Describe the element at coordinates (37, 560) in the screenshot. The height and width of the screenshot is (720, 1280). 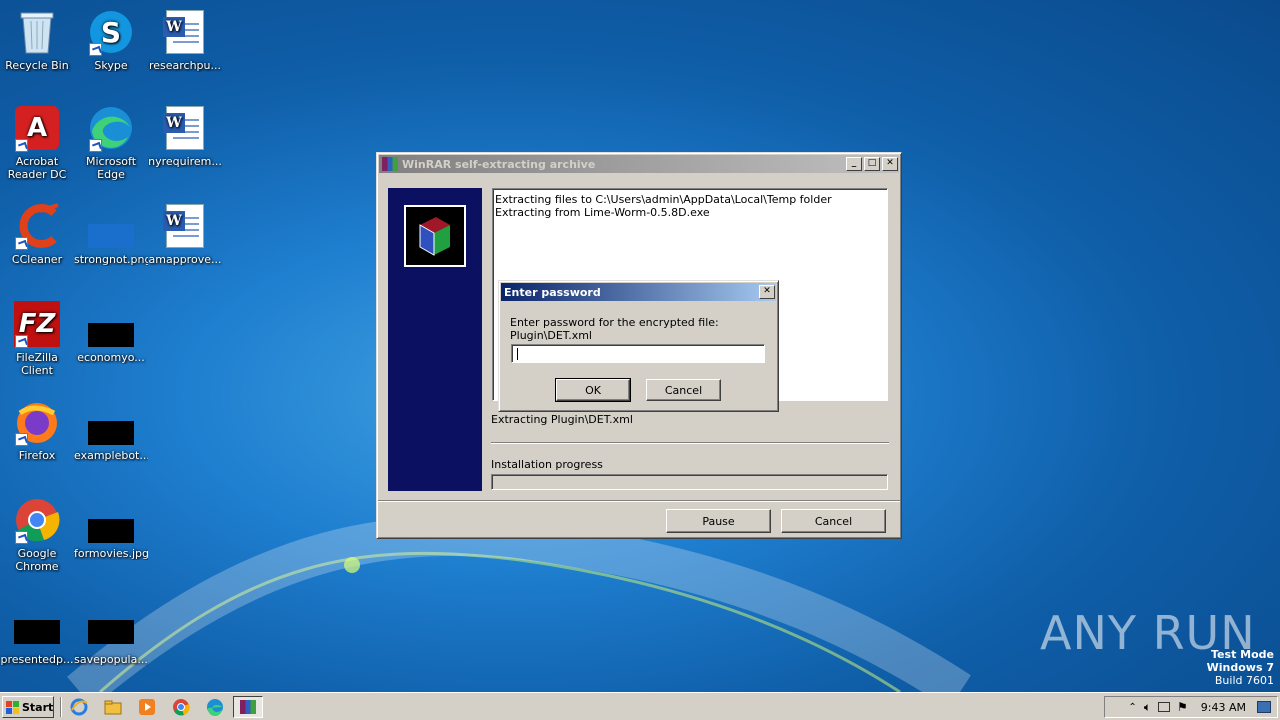
I see `desktop-icon-label: Google Chrome` at that location.